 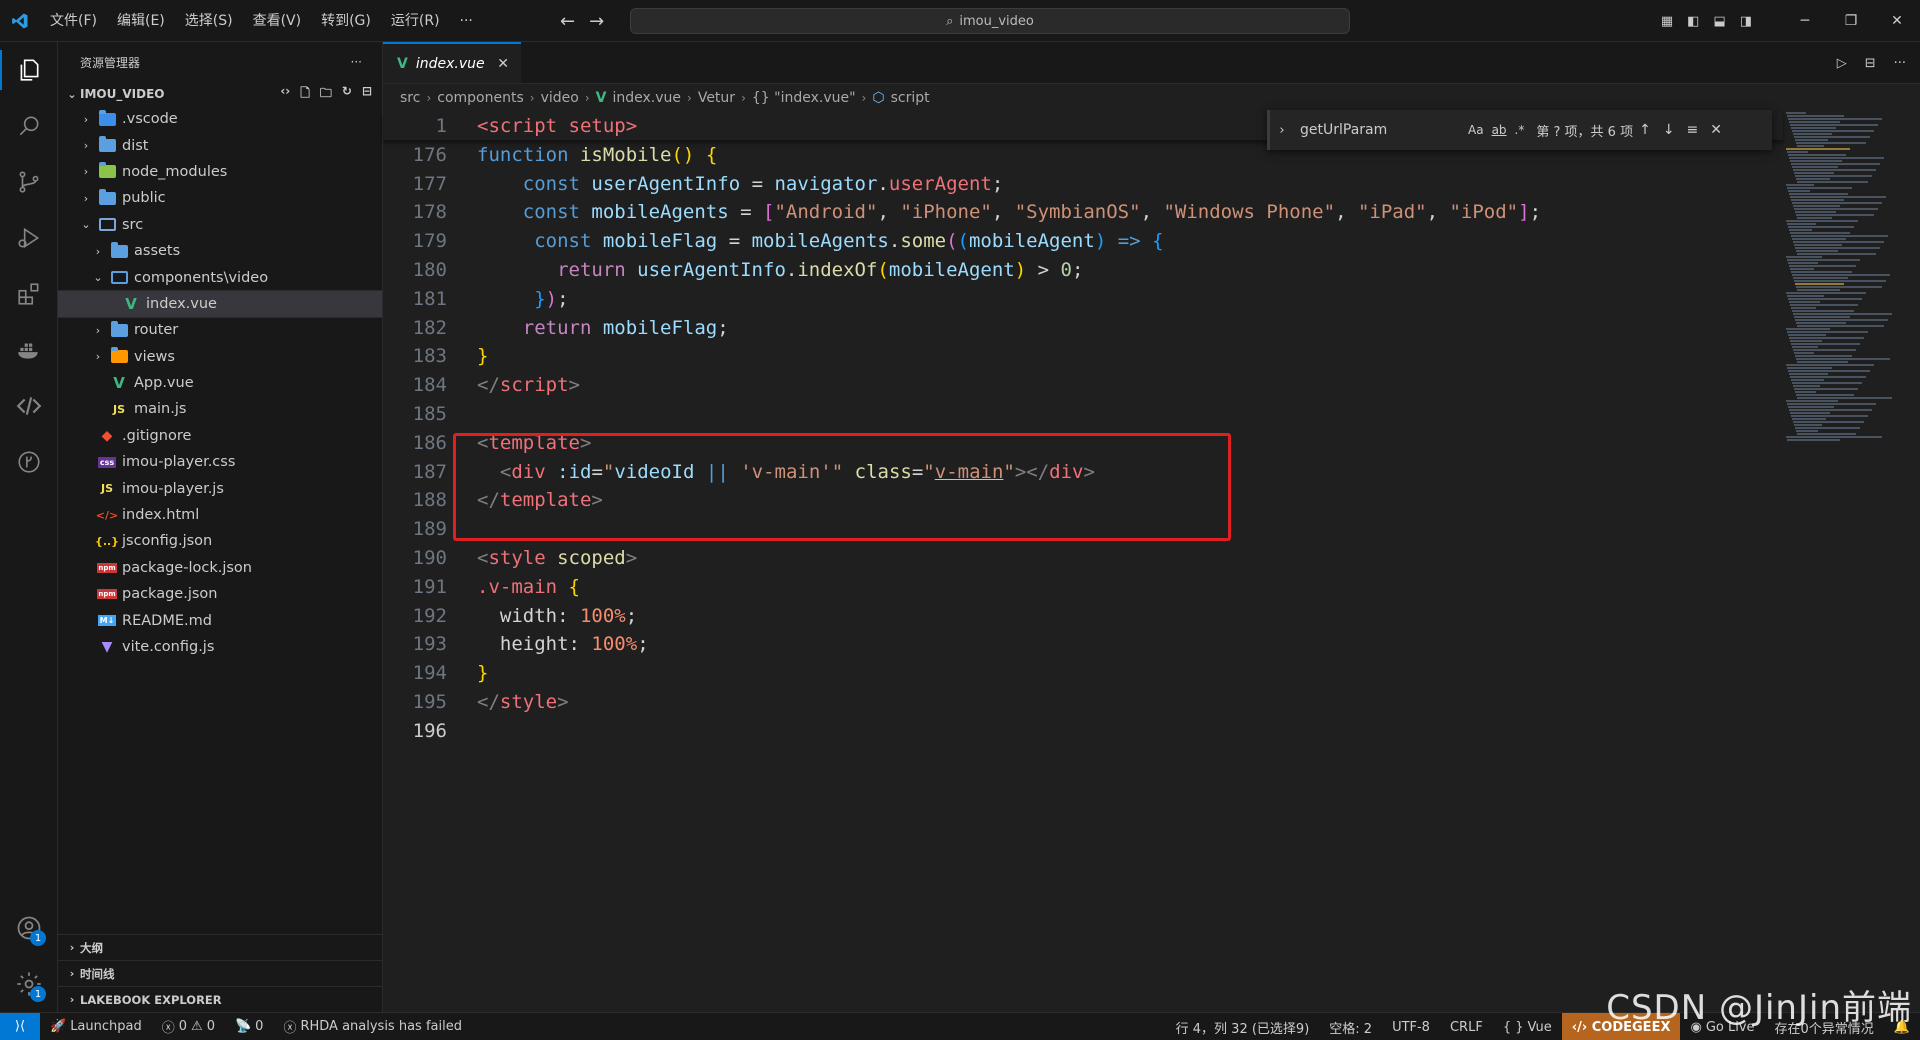 What do you see at coordinates (220, 973) in the screenshot?
I see `section-timeline: › 时间线` at bounding box center [220, 973].